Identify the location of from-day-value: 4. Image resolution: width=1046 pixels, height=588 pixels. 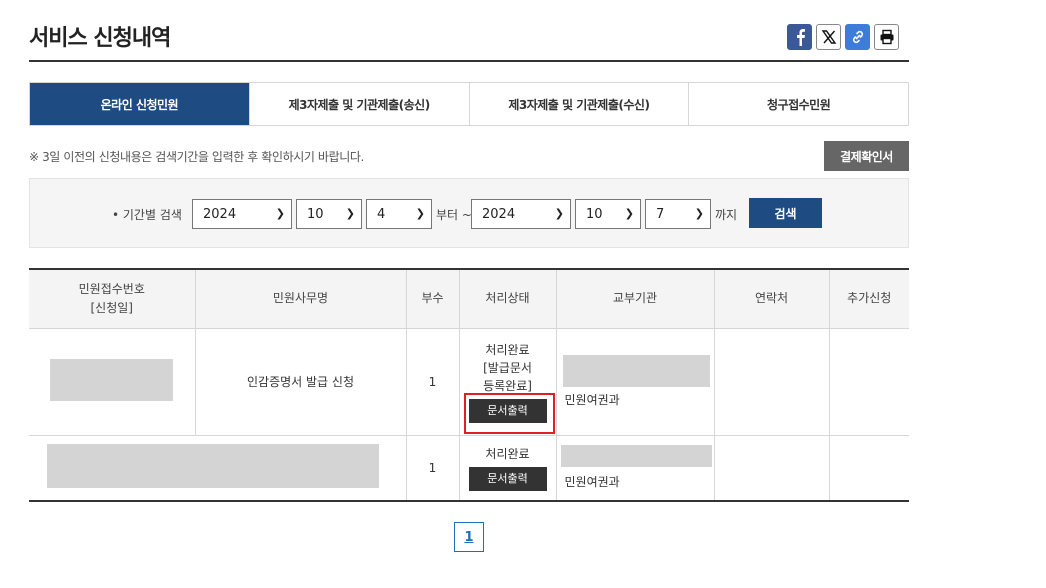
(381, 214).